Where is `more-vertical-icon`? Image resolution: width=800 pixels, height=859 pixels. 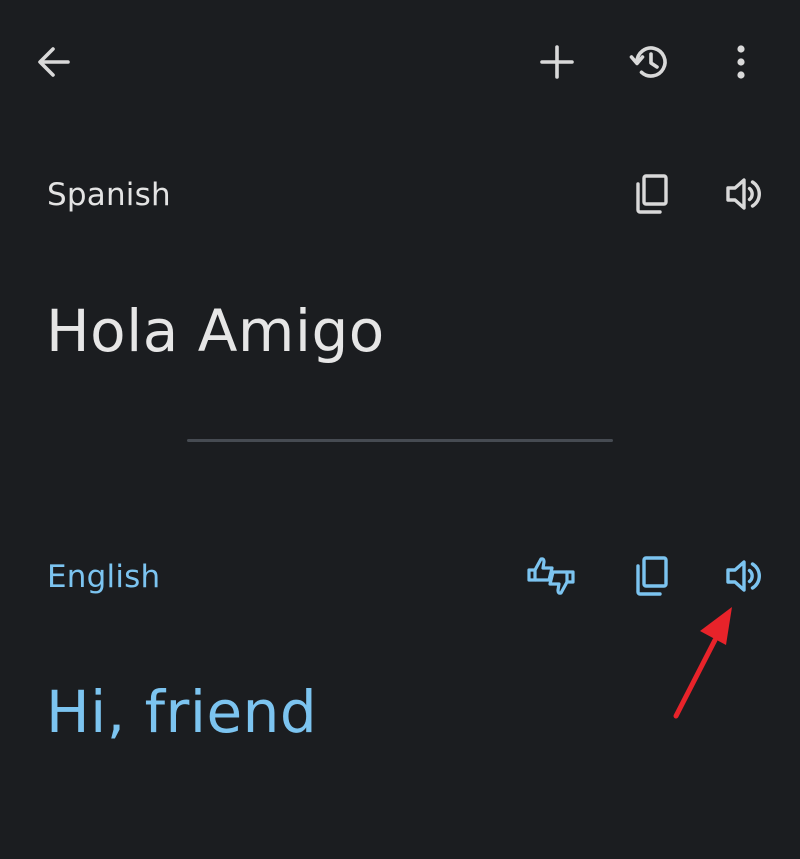 more-vertical-icon is located at coordinates (741, 62).